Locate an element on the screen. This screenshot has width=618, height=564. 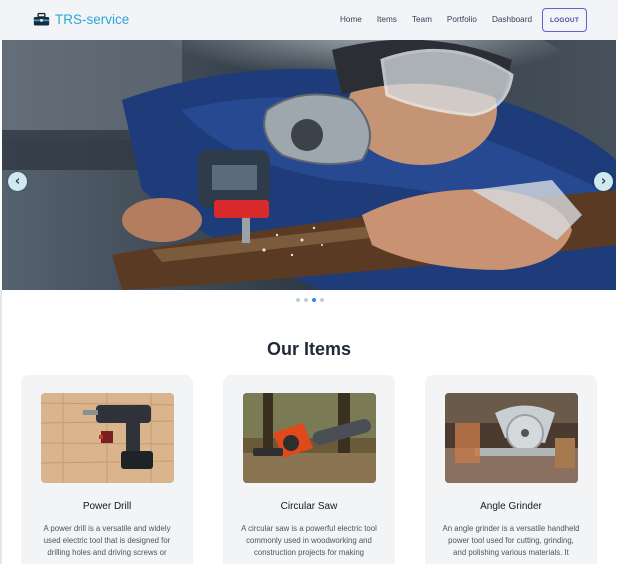
item-image-power-drill is located at coordinates (107, 438).